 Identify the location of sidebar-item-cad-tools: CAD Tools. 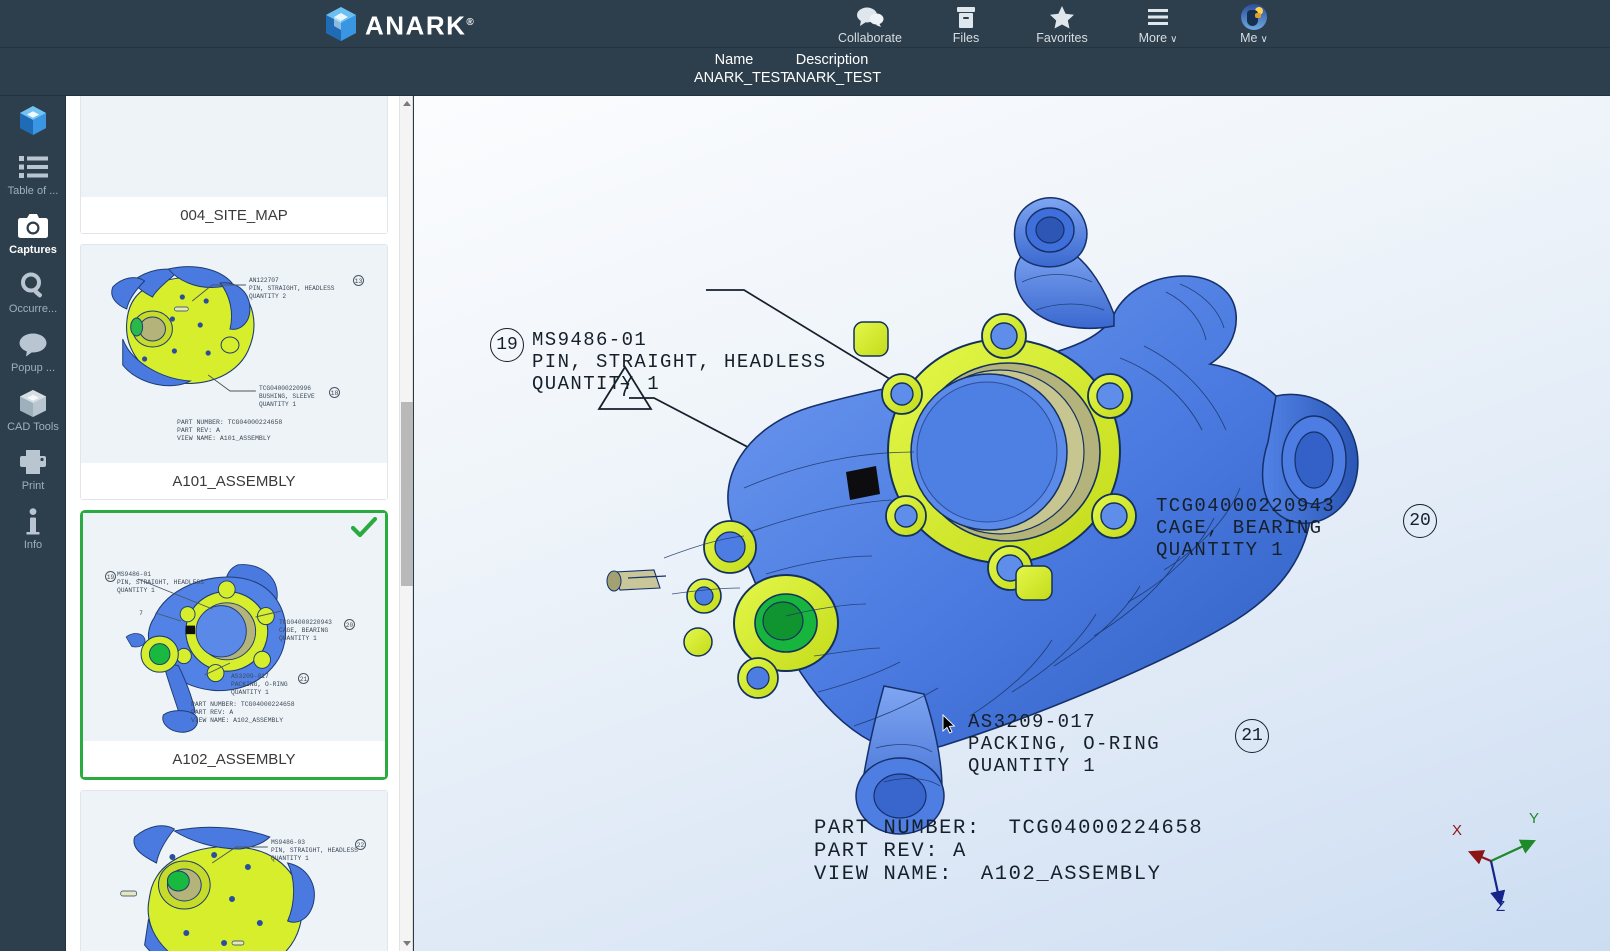
(33, 408).